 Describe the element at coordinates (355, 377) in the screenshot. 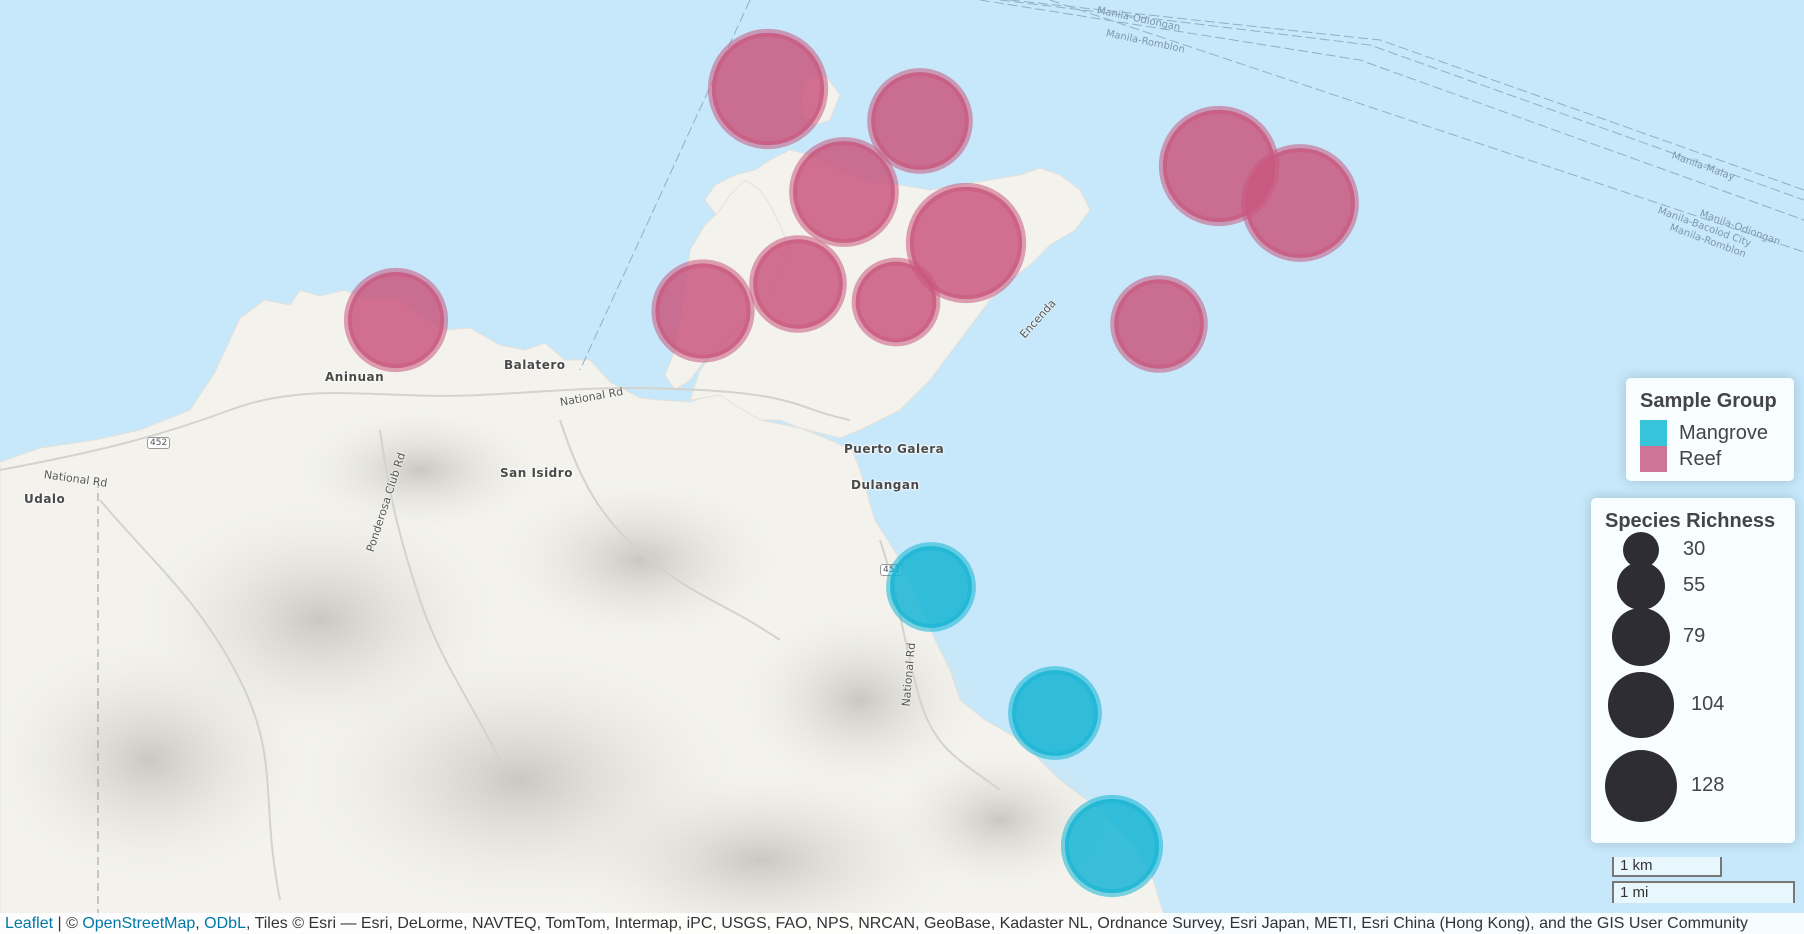

I see `place-aninuan: Aninuan` at that location.